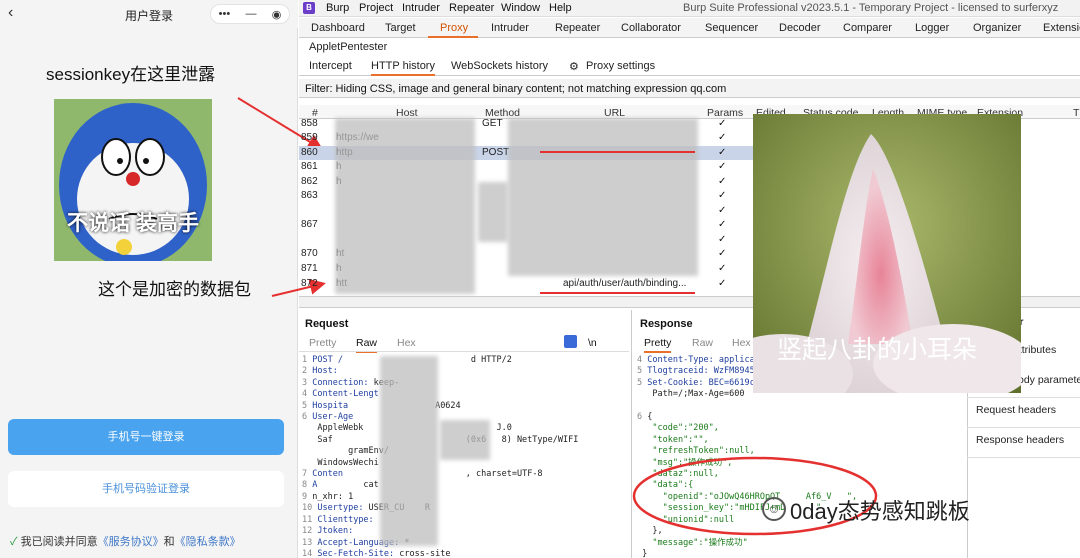  Describe the element at coordinates (747, 428) in the screenshot. I see `response-line: "code":"200",` at that location.